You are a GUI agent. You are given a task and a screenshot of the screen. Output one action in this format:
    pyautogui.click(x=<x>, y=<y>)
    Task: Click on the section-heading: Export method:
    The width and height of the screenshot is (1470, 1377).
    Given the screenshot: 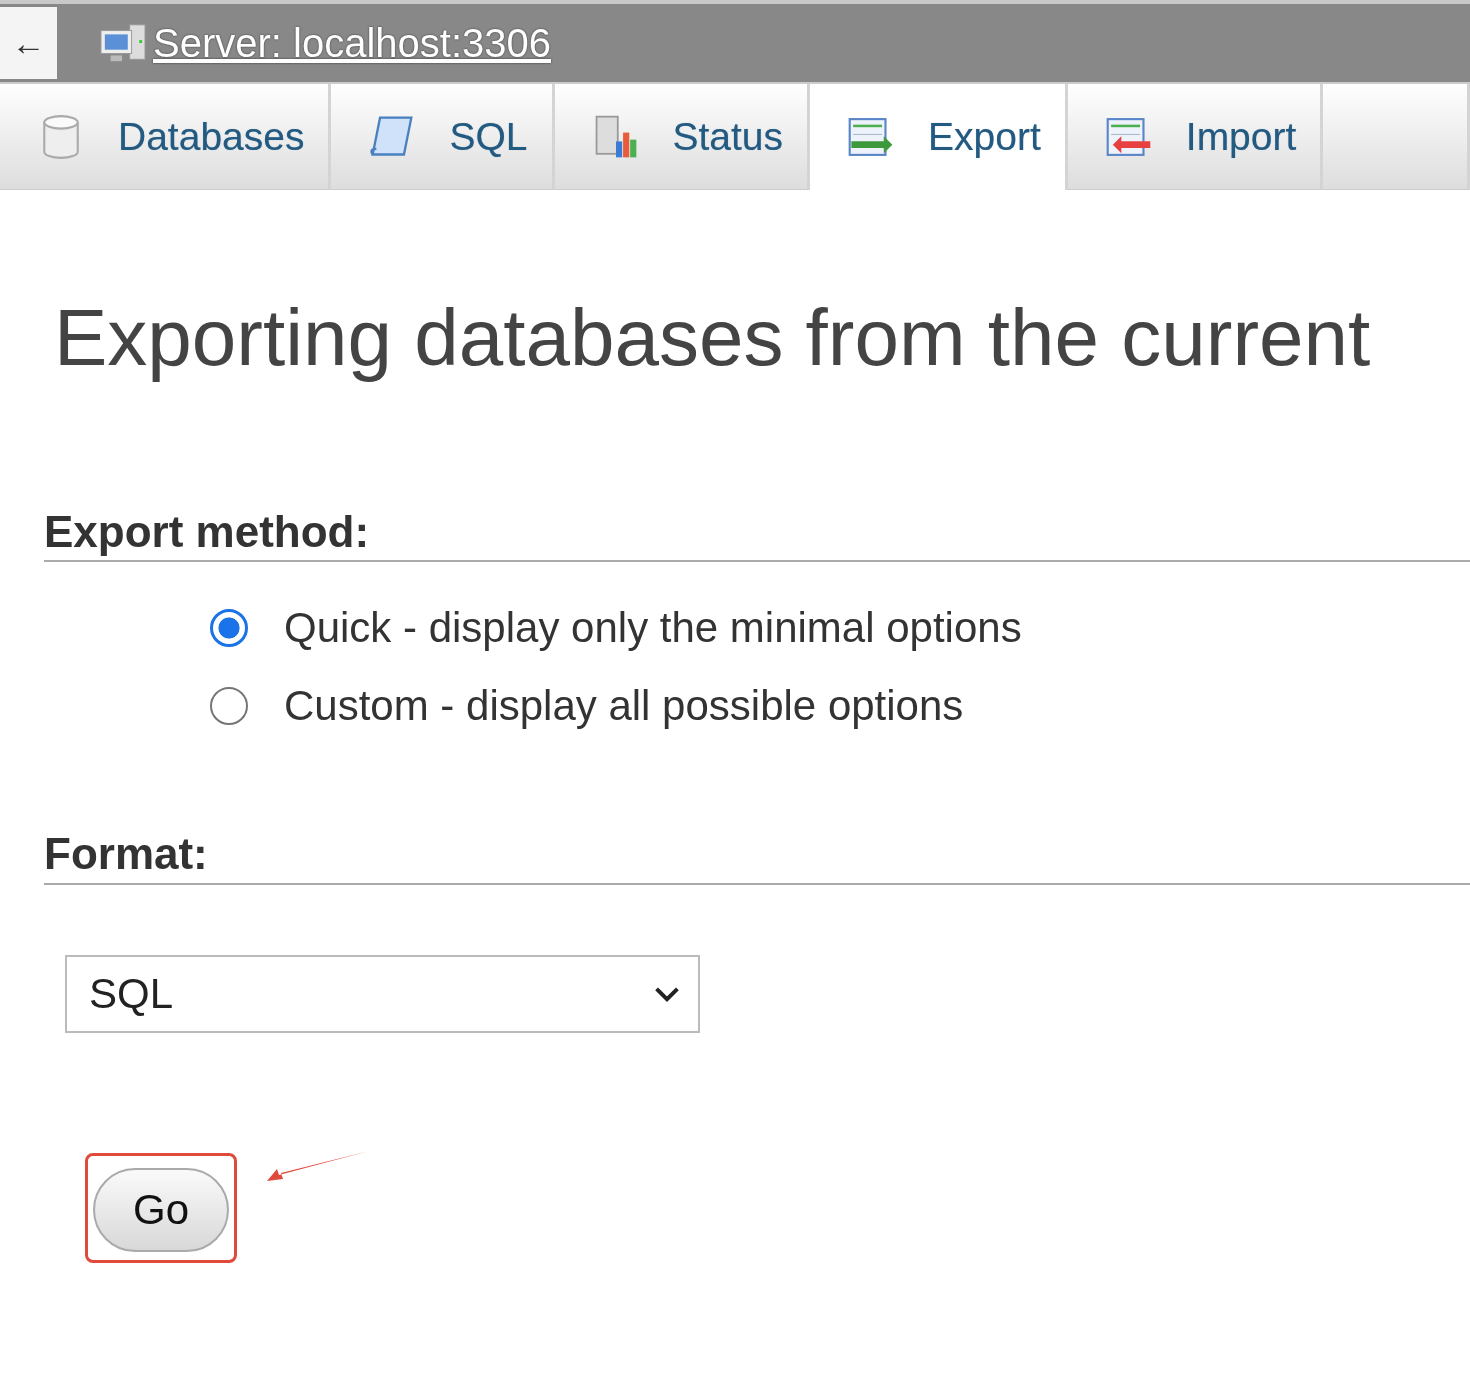 What is the action you would take?
    pyautogui.click(x=757, y=535)
    